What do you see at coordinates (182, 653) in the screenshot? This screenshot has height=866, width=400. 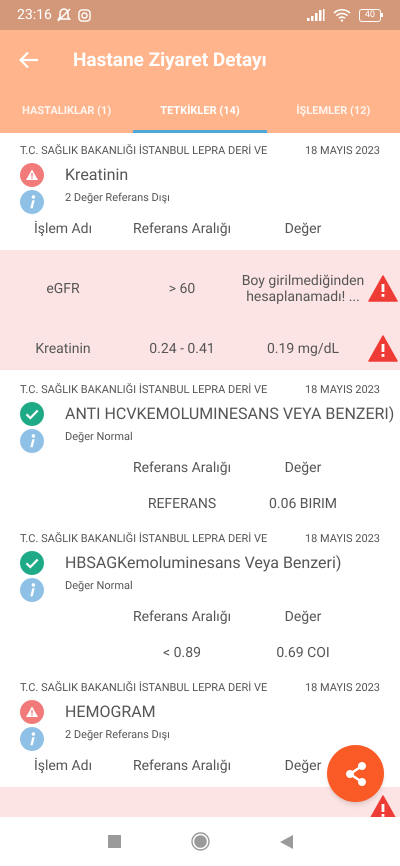 I see `reference-range: < 0.89` at bounding box center [182, 653].